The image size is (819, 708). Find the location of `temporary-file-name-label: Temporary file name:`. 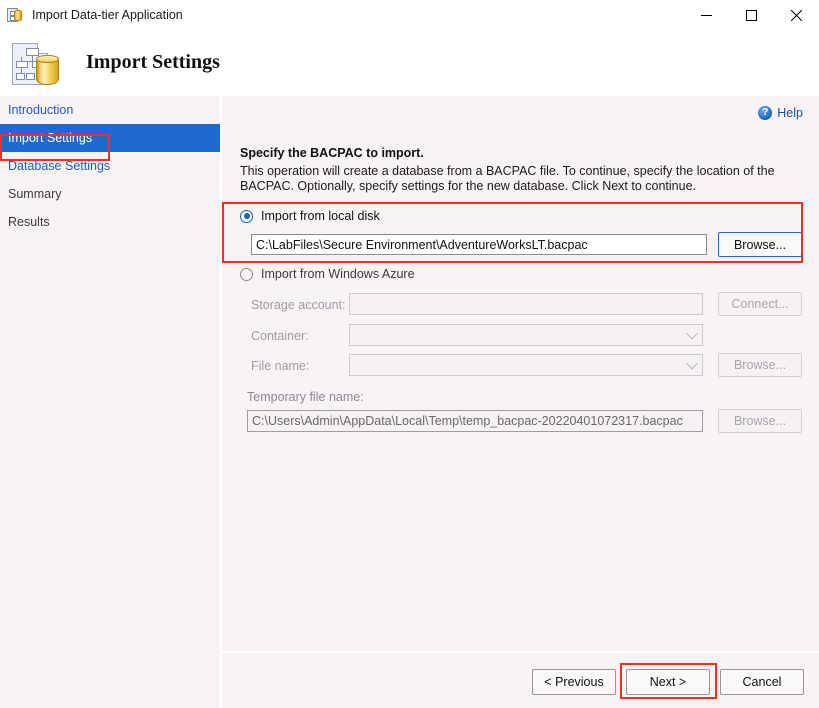

temporary-file-name-label: Temporary file name: is located at coordinates (305, 397).